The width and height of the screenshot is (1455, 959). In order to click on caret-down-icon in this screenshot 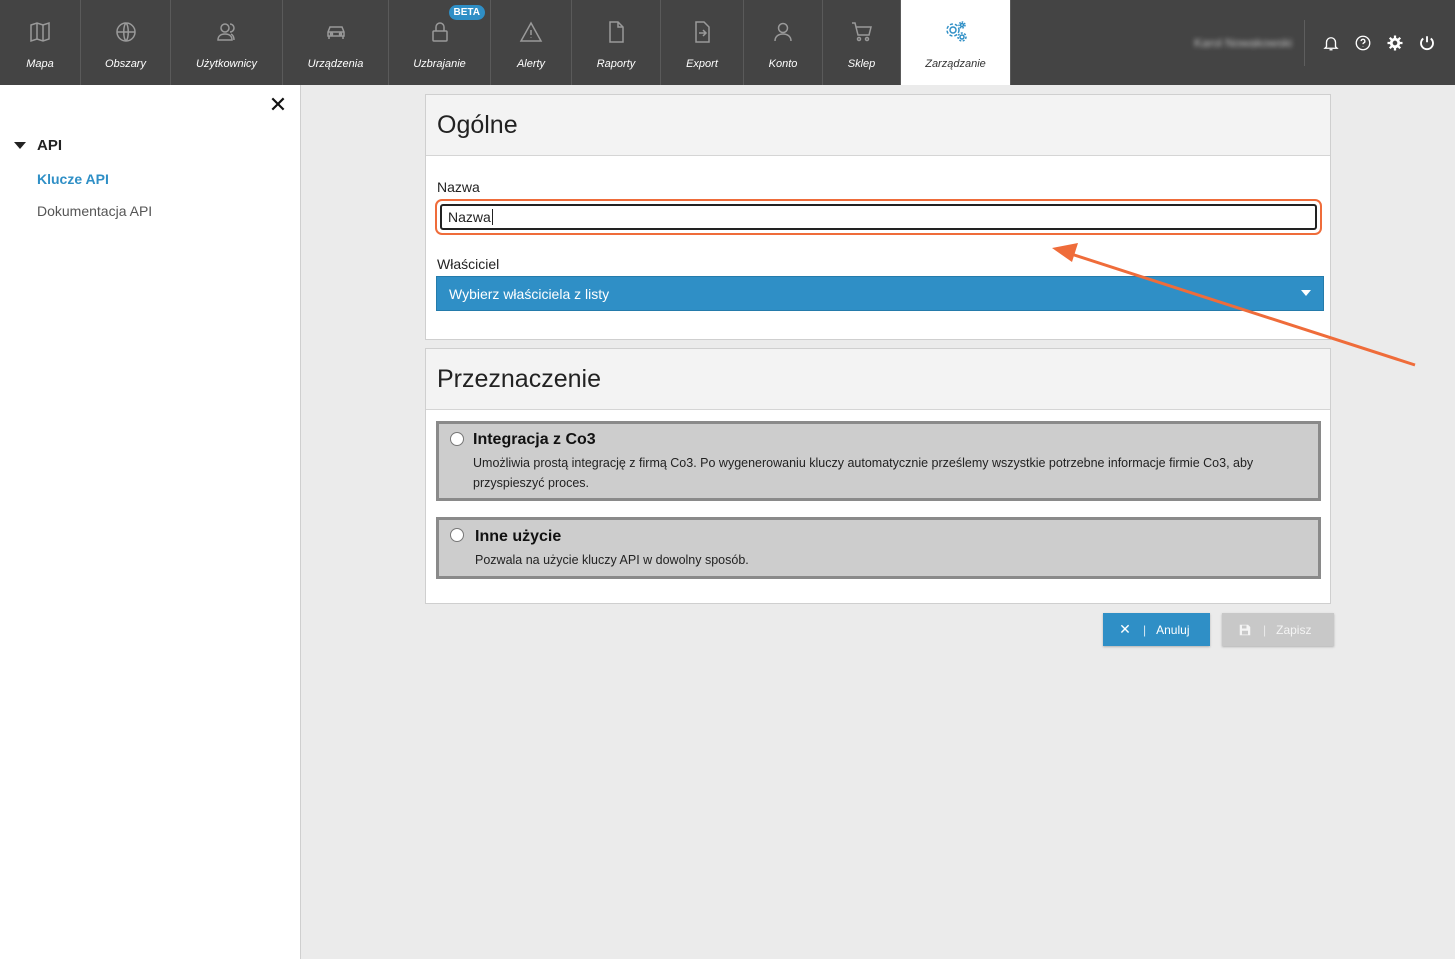, I will do `click(20, 145)`.